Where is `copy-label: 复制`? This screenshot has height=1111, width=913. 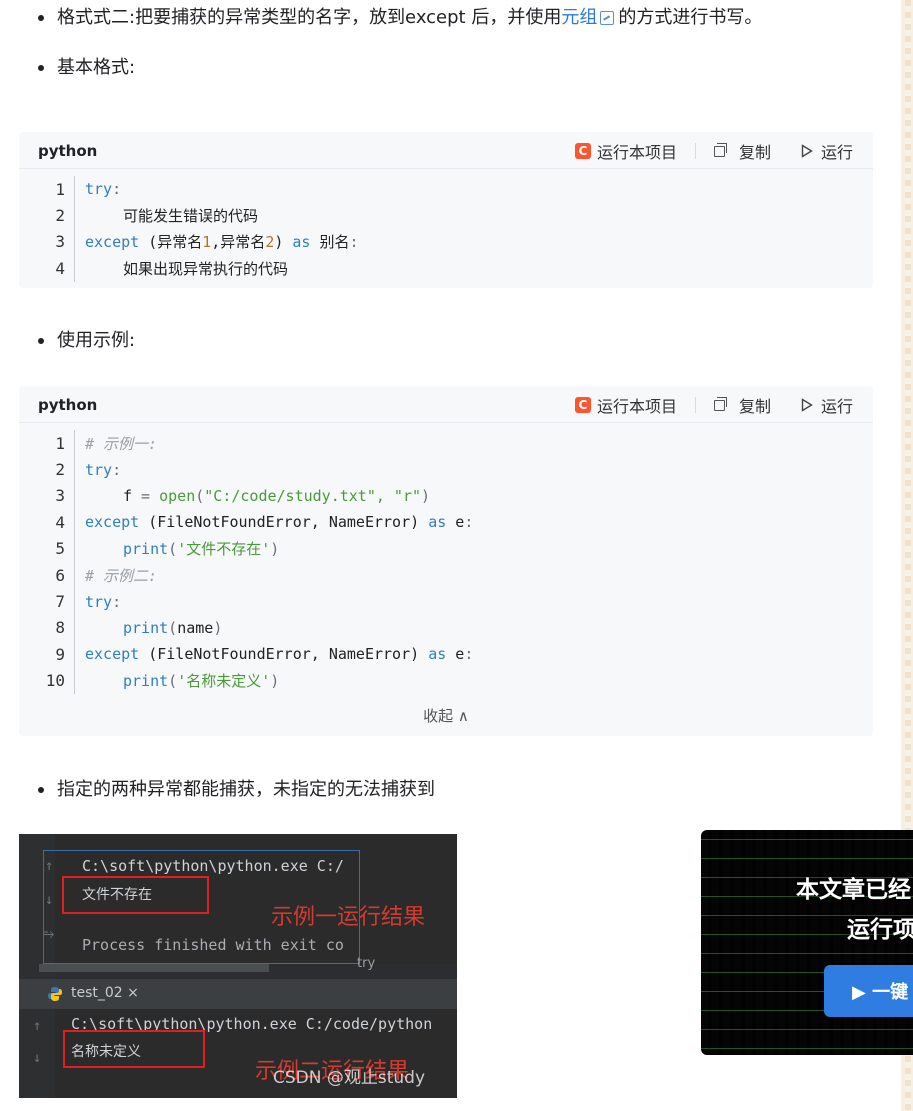
copy-label: 复制 is located at coordinates (754, 406).